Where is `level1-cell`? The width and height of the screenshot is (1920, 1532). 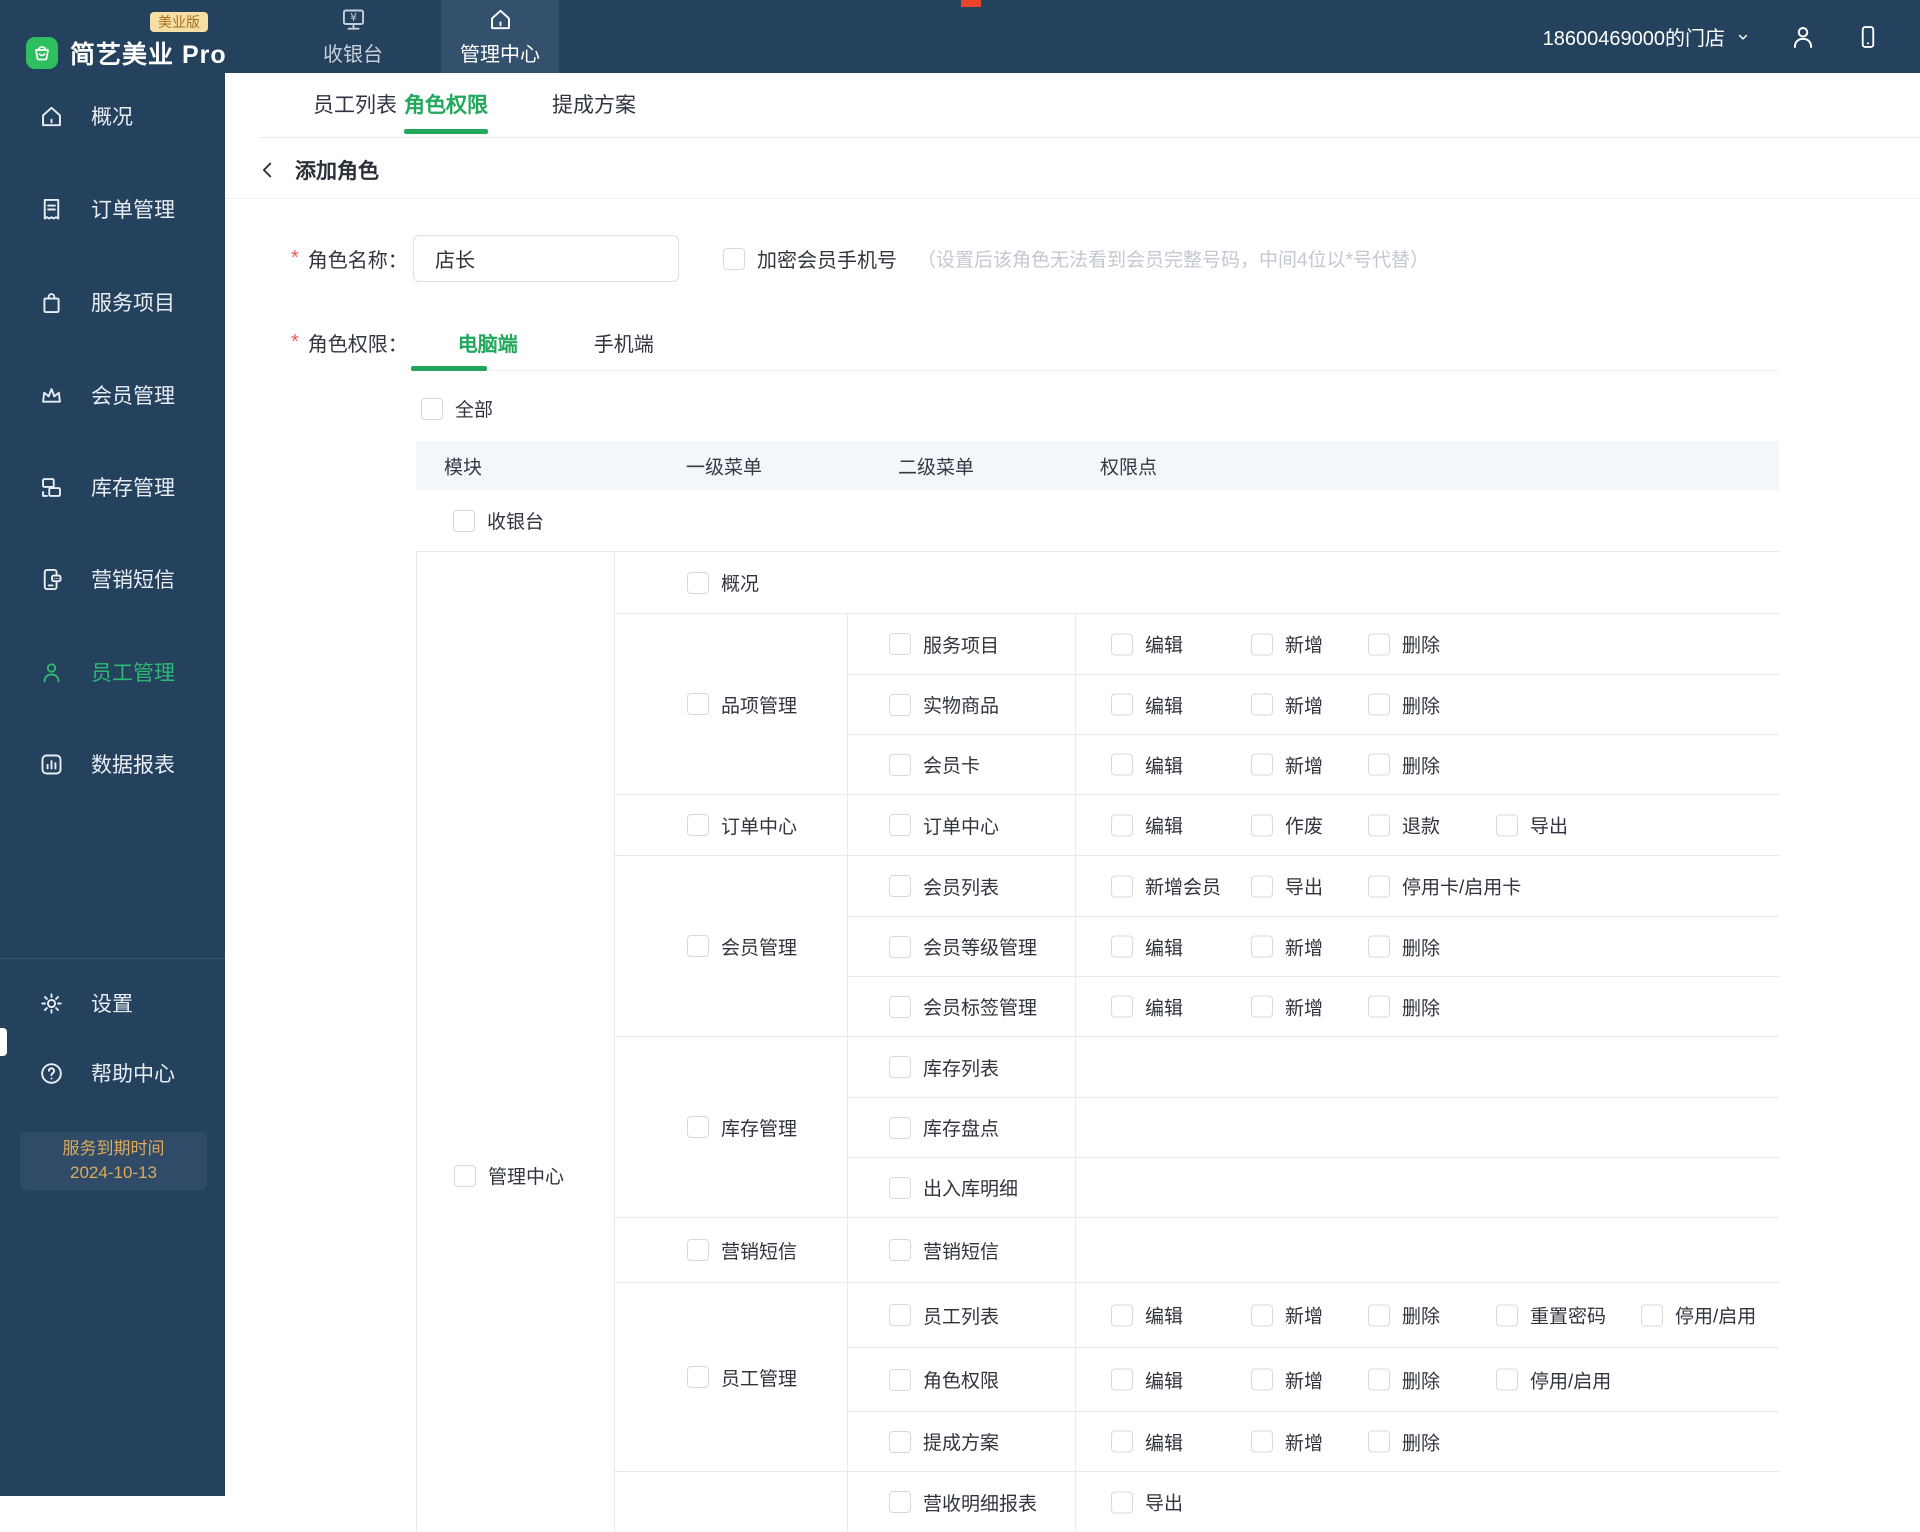 level1-cell is located at coordinates (731, 1502).